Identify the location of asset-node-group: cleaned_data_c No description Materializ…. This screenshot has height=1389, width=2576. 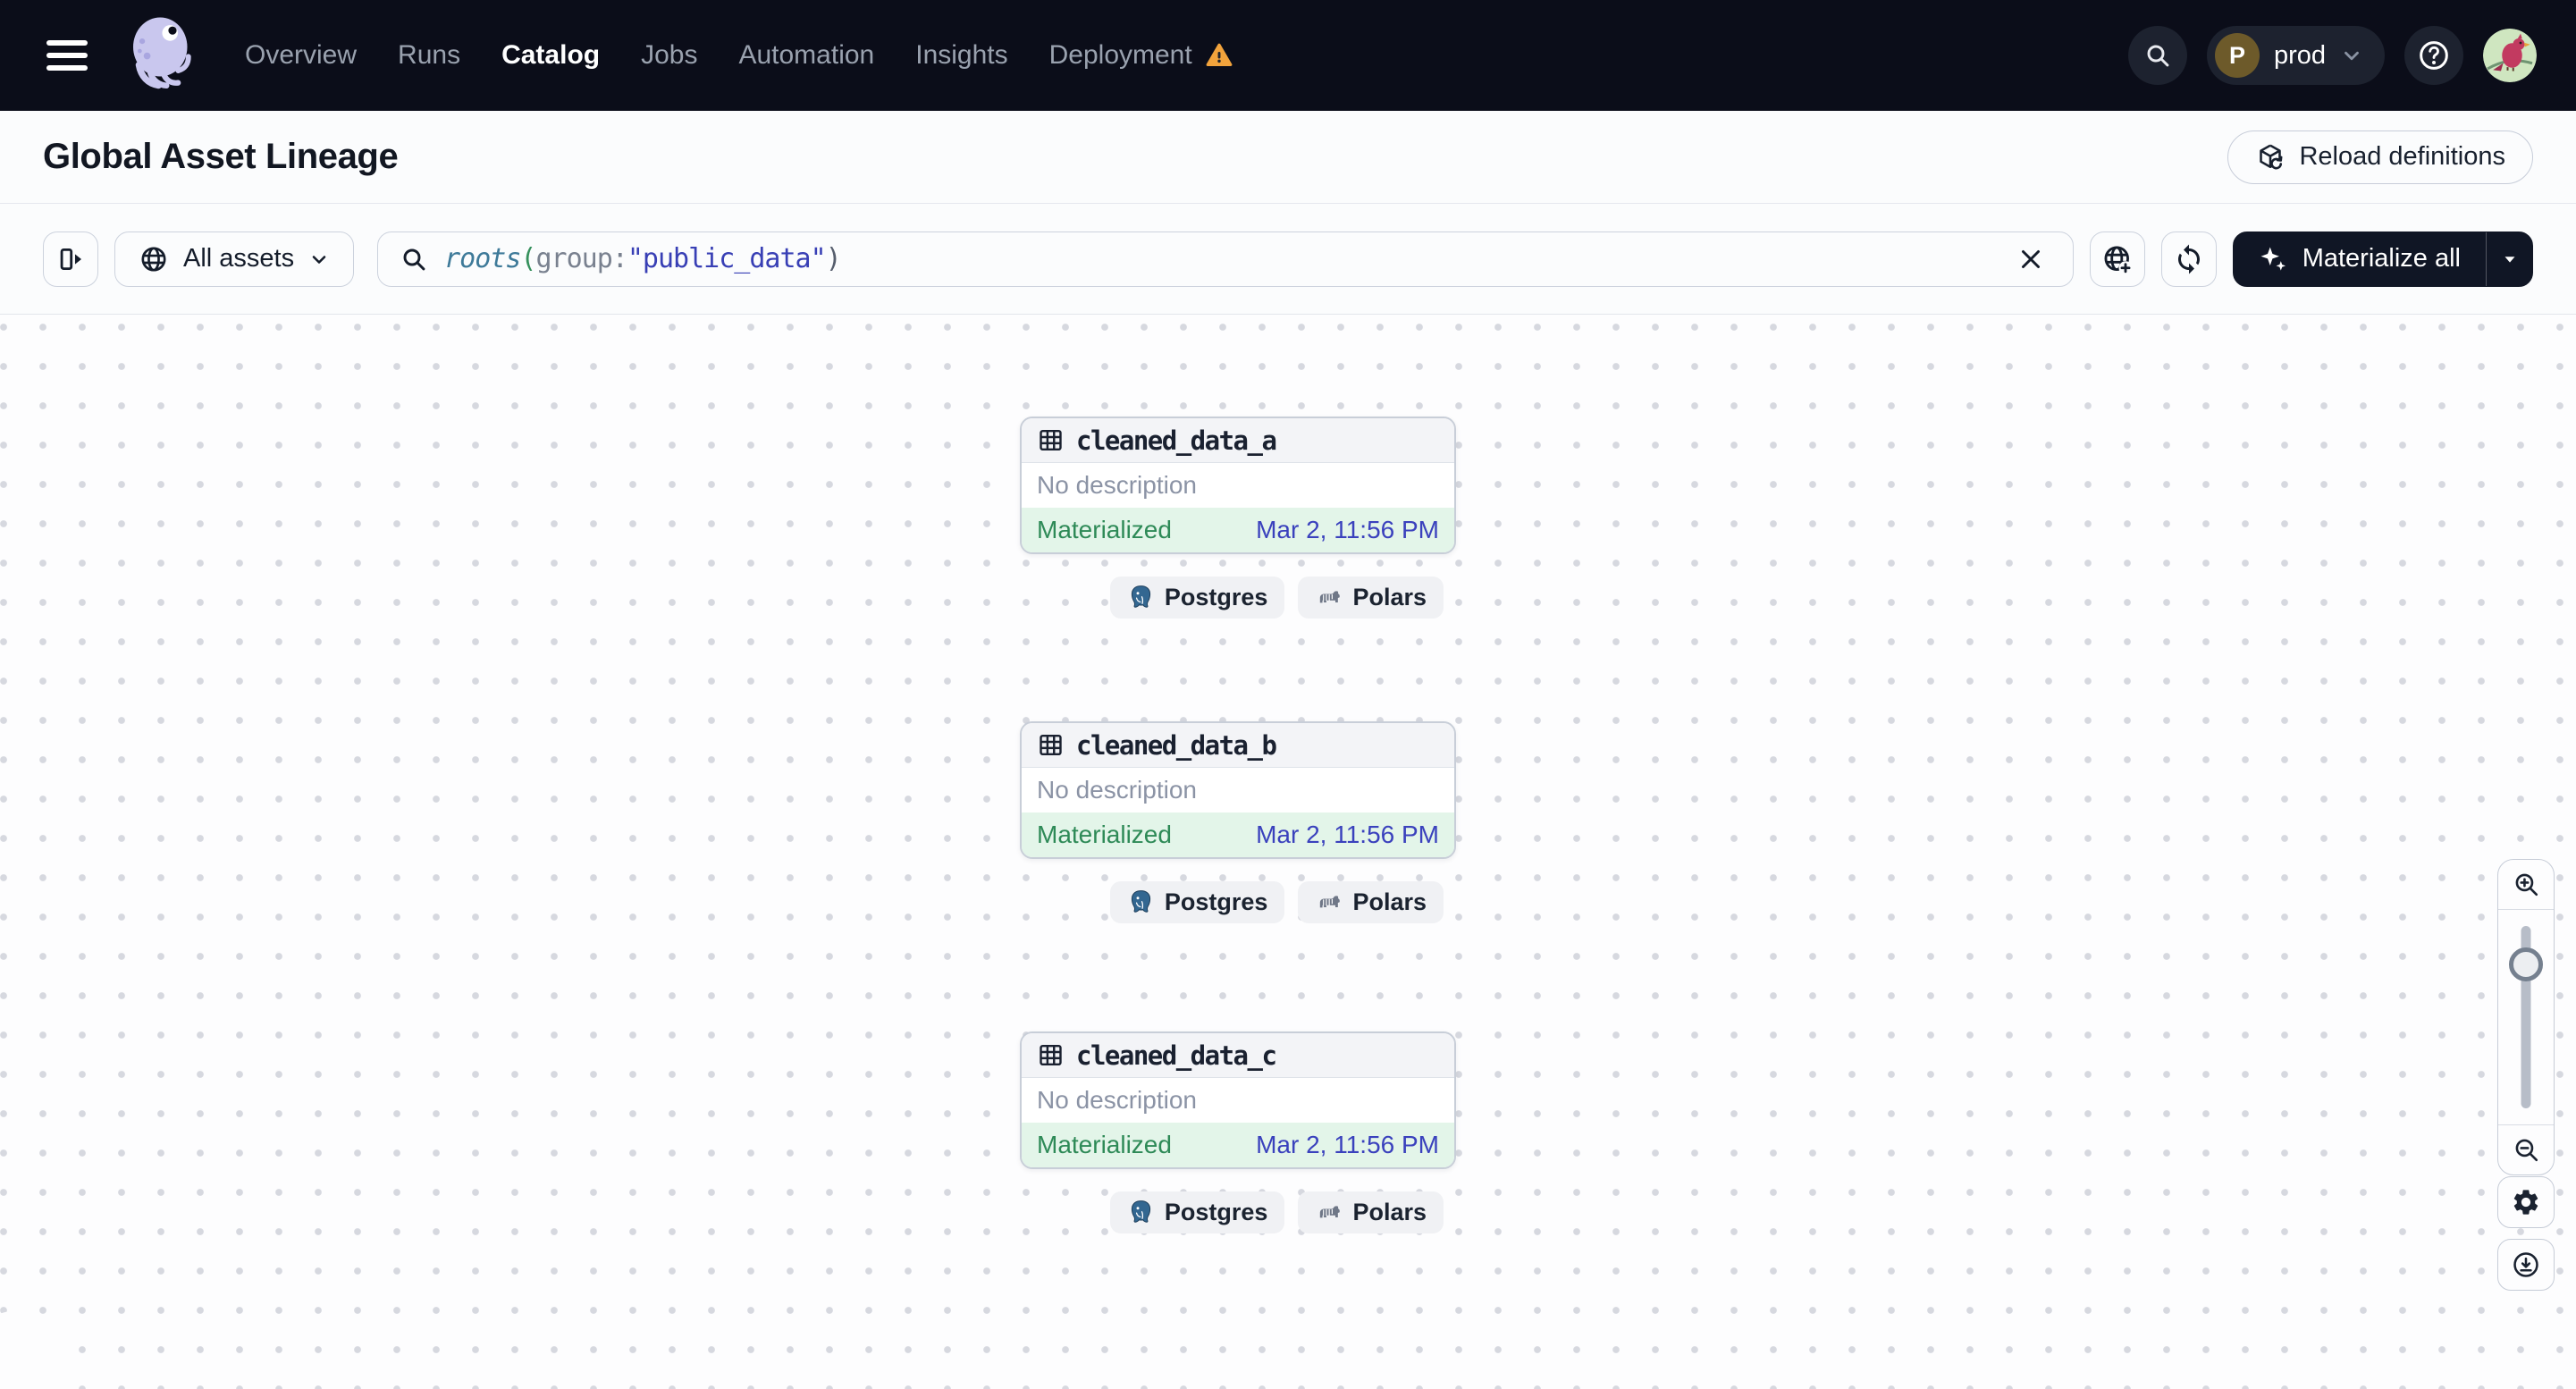
(1238, 1132).